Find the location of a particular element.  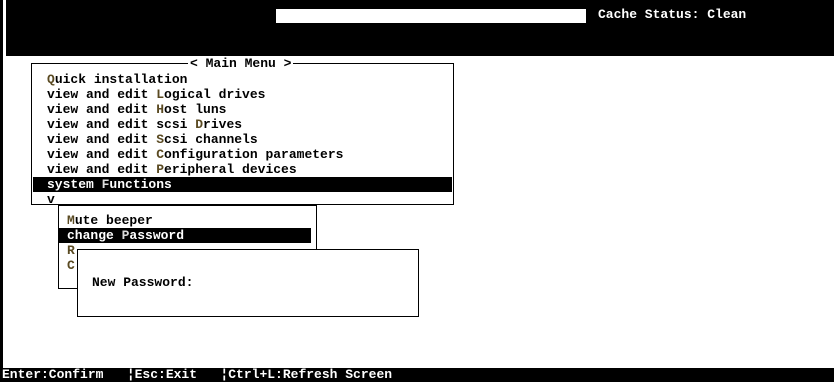

top-status-bar: Cache Status: Clean is located at coordinates (420, 28).